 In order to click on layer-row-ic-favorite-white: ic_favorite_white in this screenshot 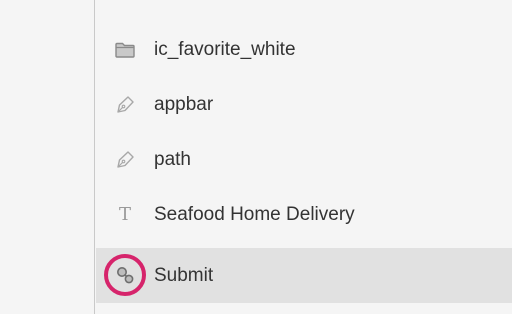, I will do `click(304, 49)`.